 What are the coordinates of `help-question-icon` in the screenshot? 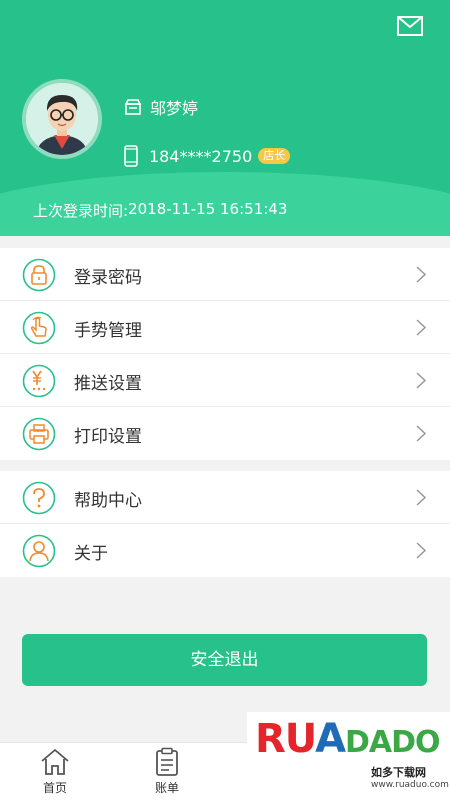 It's located at (39, 498).